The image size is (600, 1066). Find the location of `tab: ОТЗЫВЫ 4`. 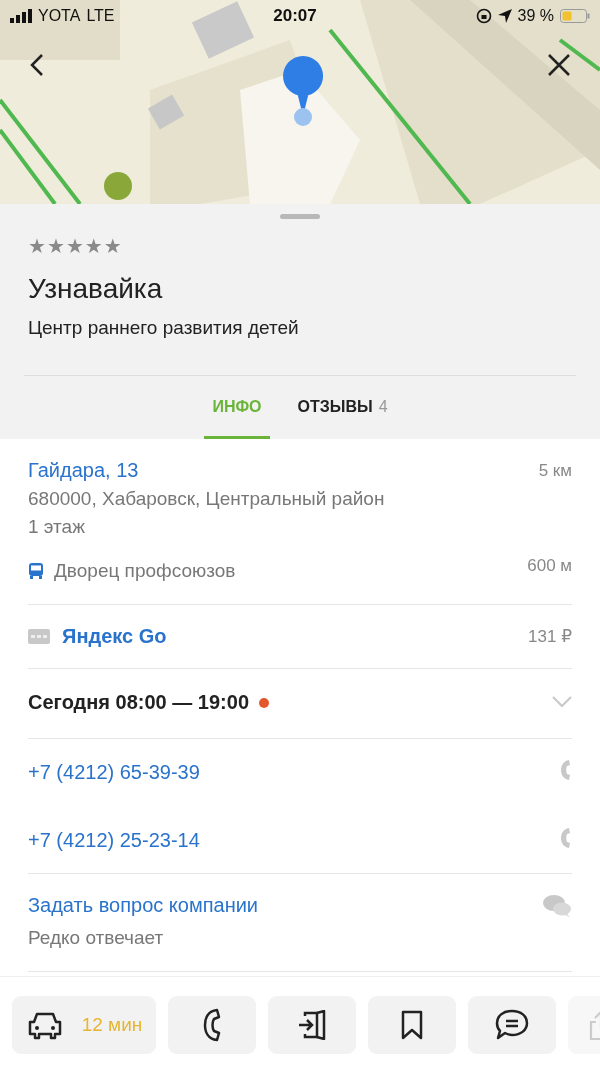

tab: ОТЗЫВЫ 4 is located at coordinates (342, 418).